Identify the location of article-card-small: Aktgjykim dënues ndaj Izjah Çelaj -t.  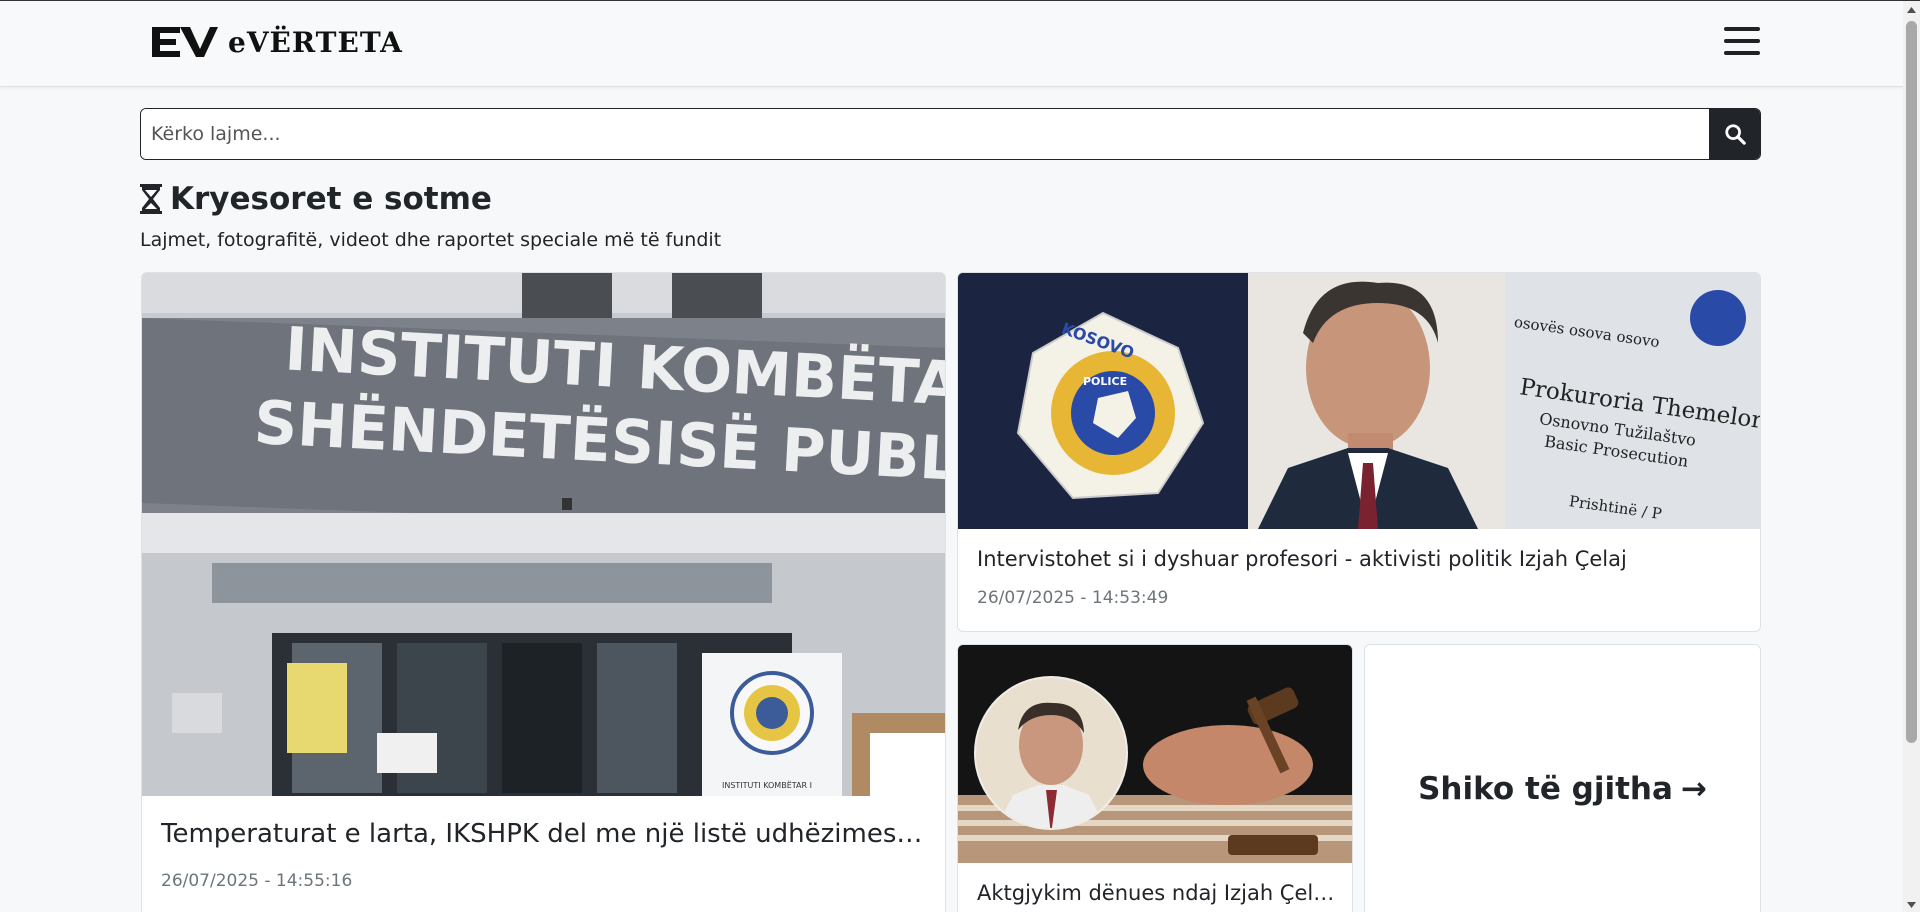
(1155, 778).